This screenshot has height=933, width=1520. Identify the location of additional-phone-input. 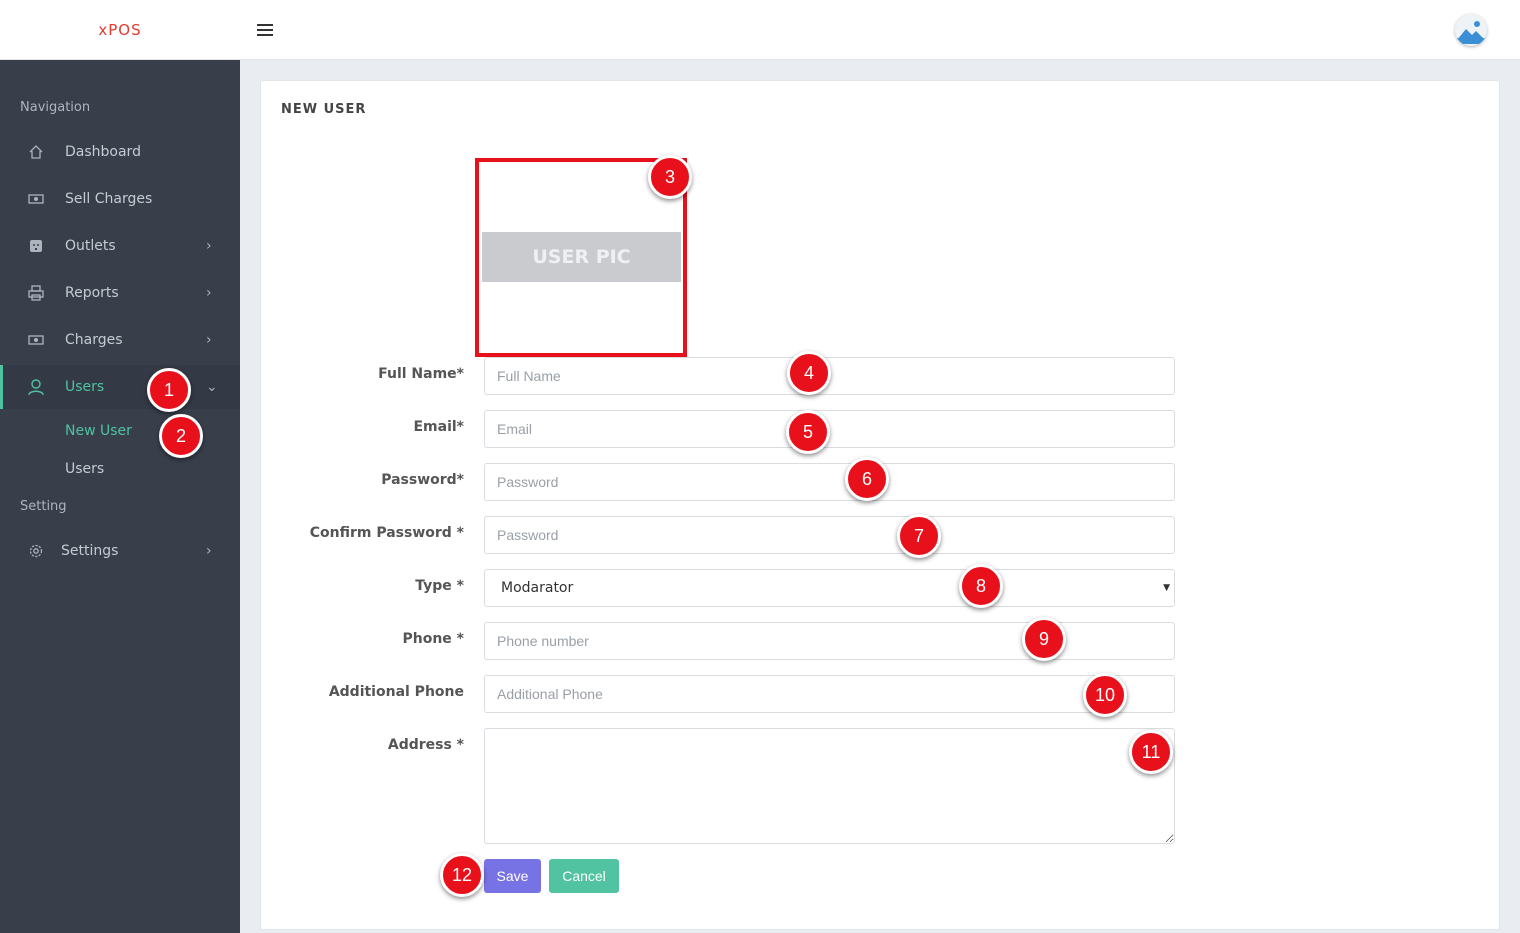
(829, 694).